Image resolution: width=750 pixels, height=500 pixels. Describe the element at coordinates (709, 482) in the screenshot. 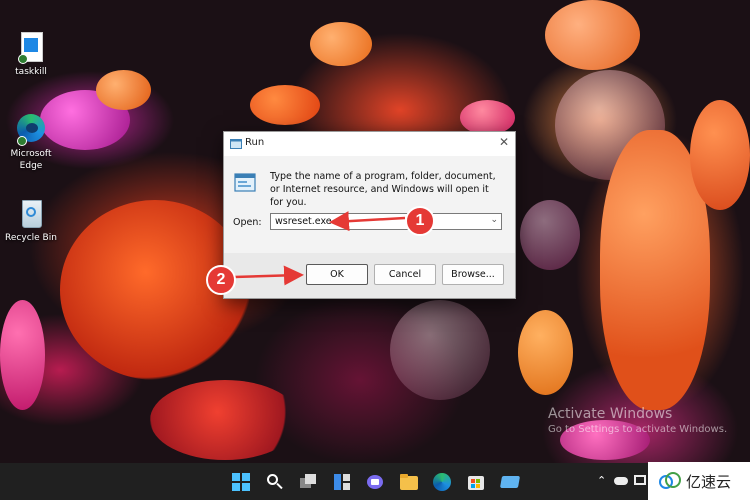

I see `logo-text: 亿速云` at that location.